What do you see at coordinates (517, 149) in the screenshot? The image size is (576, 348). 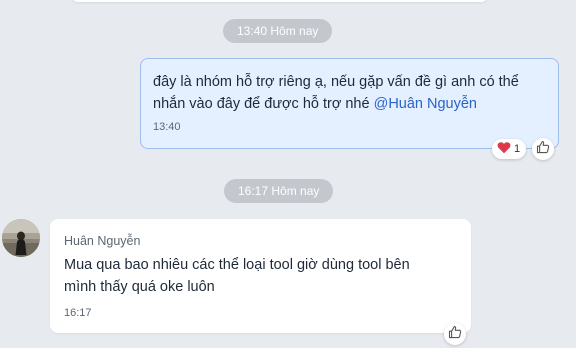 I see `reaction-count: 1` at bounding box center [517, 149].